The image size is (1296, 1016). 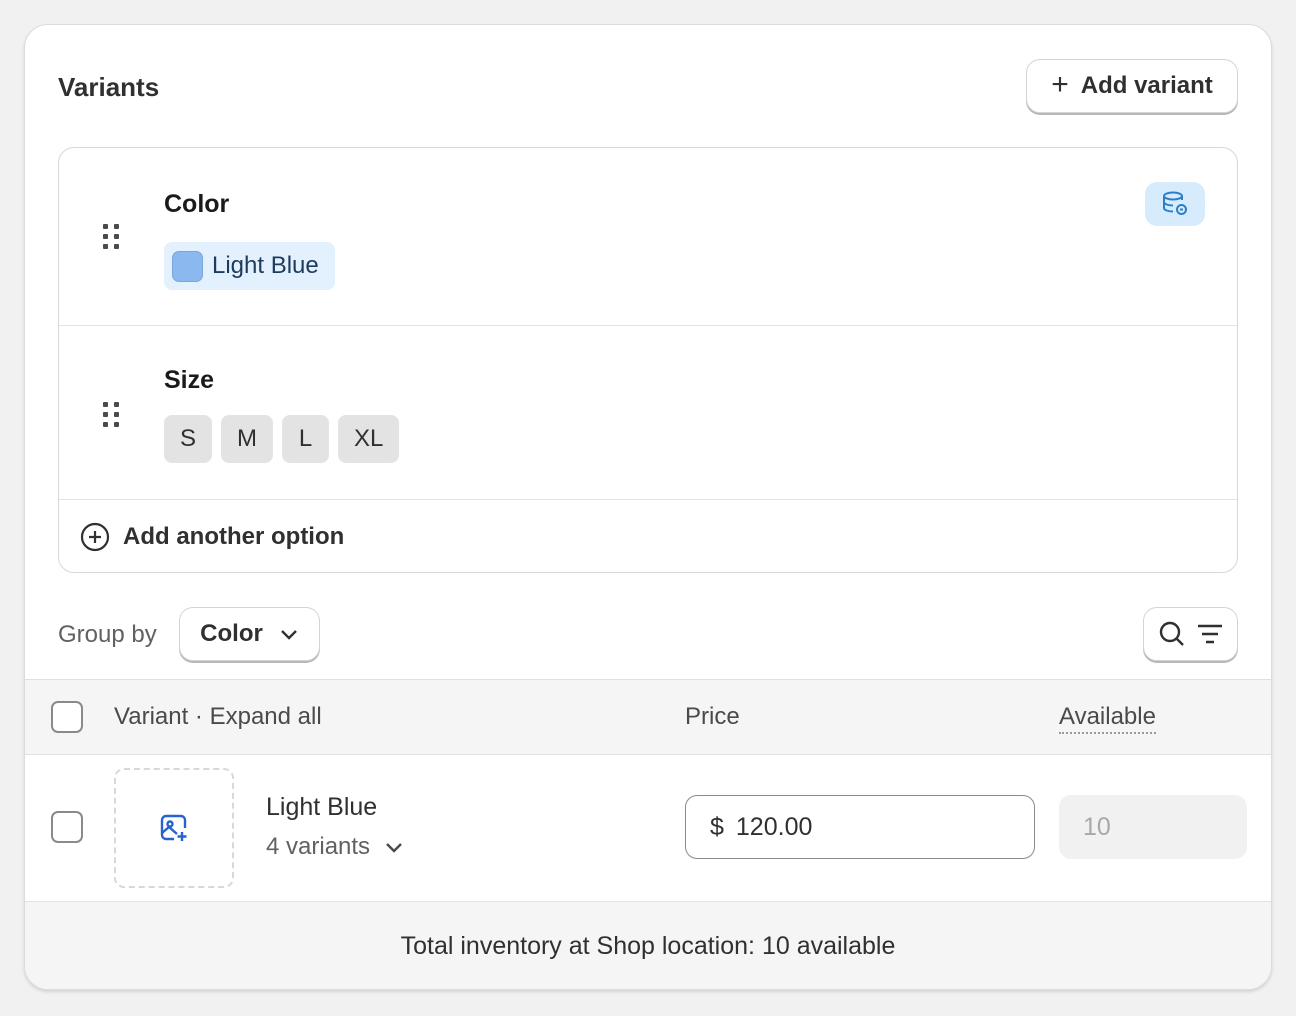 What do you see at coordinates (306, 439) in the screenshot?
I see `option-value-chip: L` at bounding box center [306, 439].